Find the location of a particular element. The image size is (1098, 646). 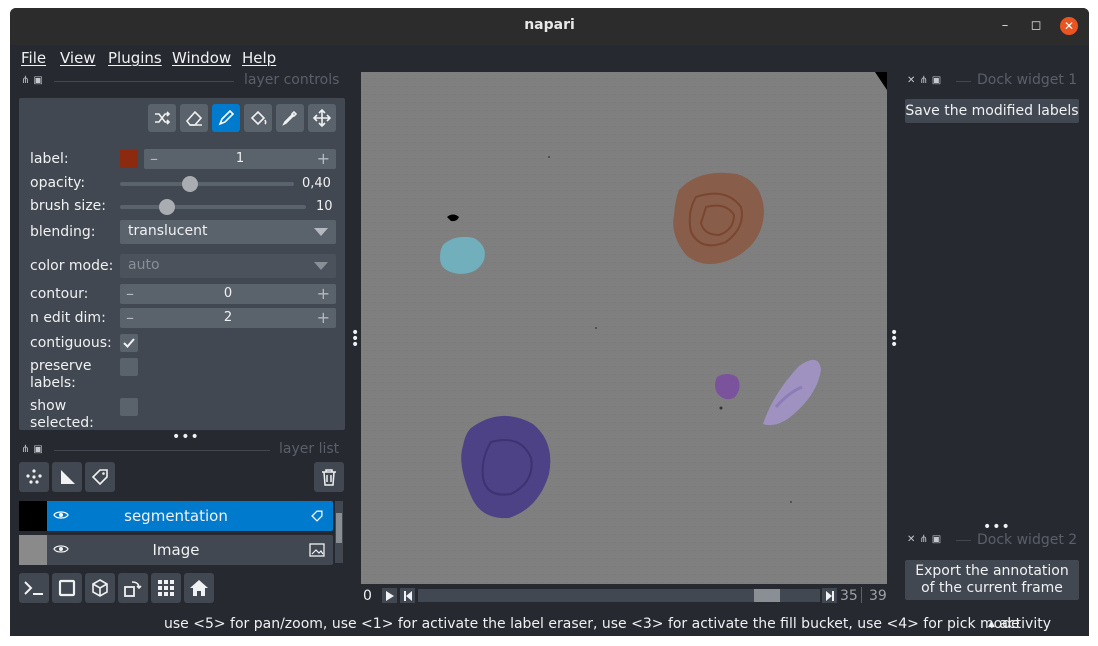

right-splitter-handle: • • • is located at coordinates (894, 339).